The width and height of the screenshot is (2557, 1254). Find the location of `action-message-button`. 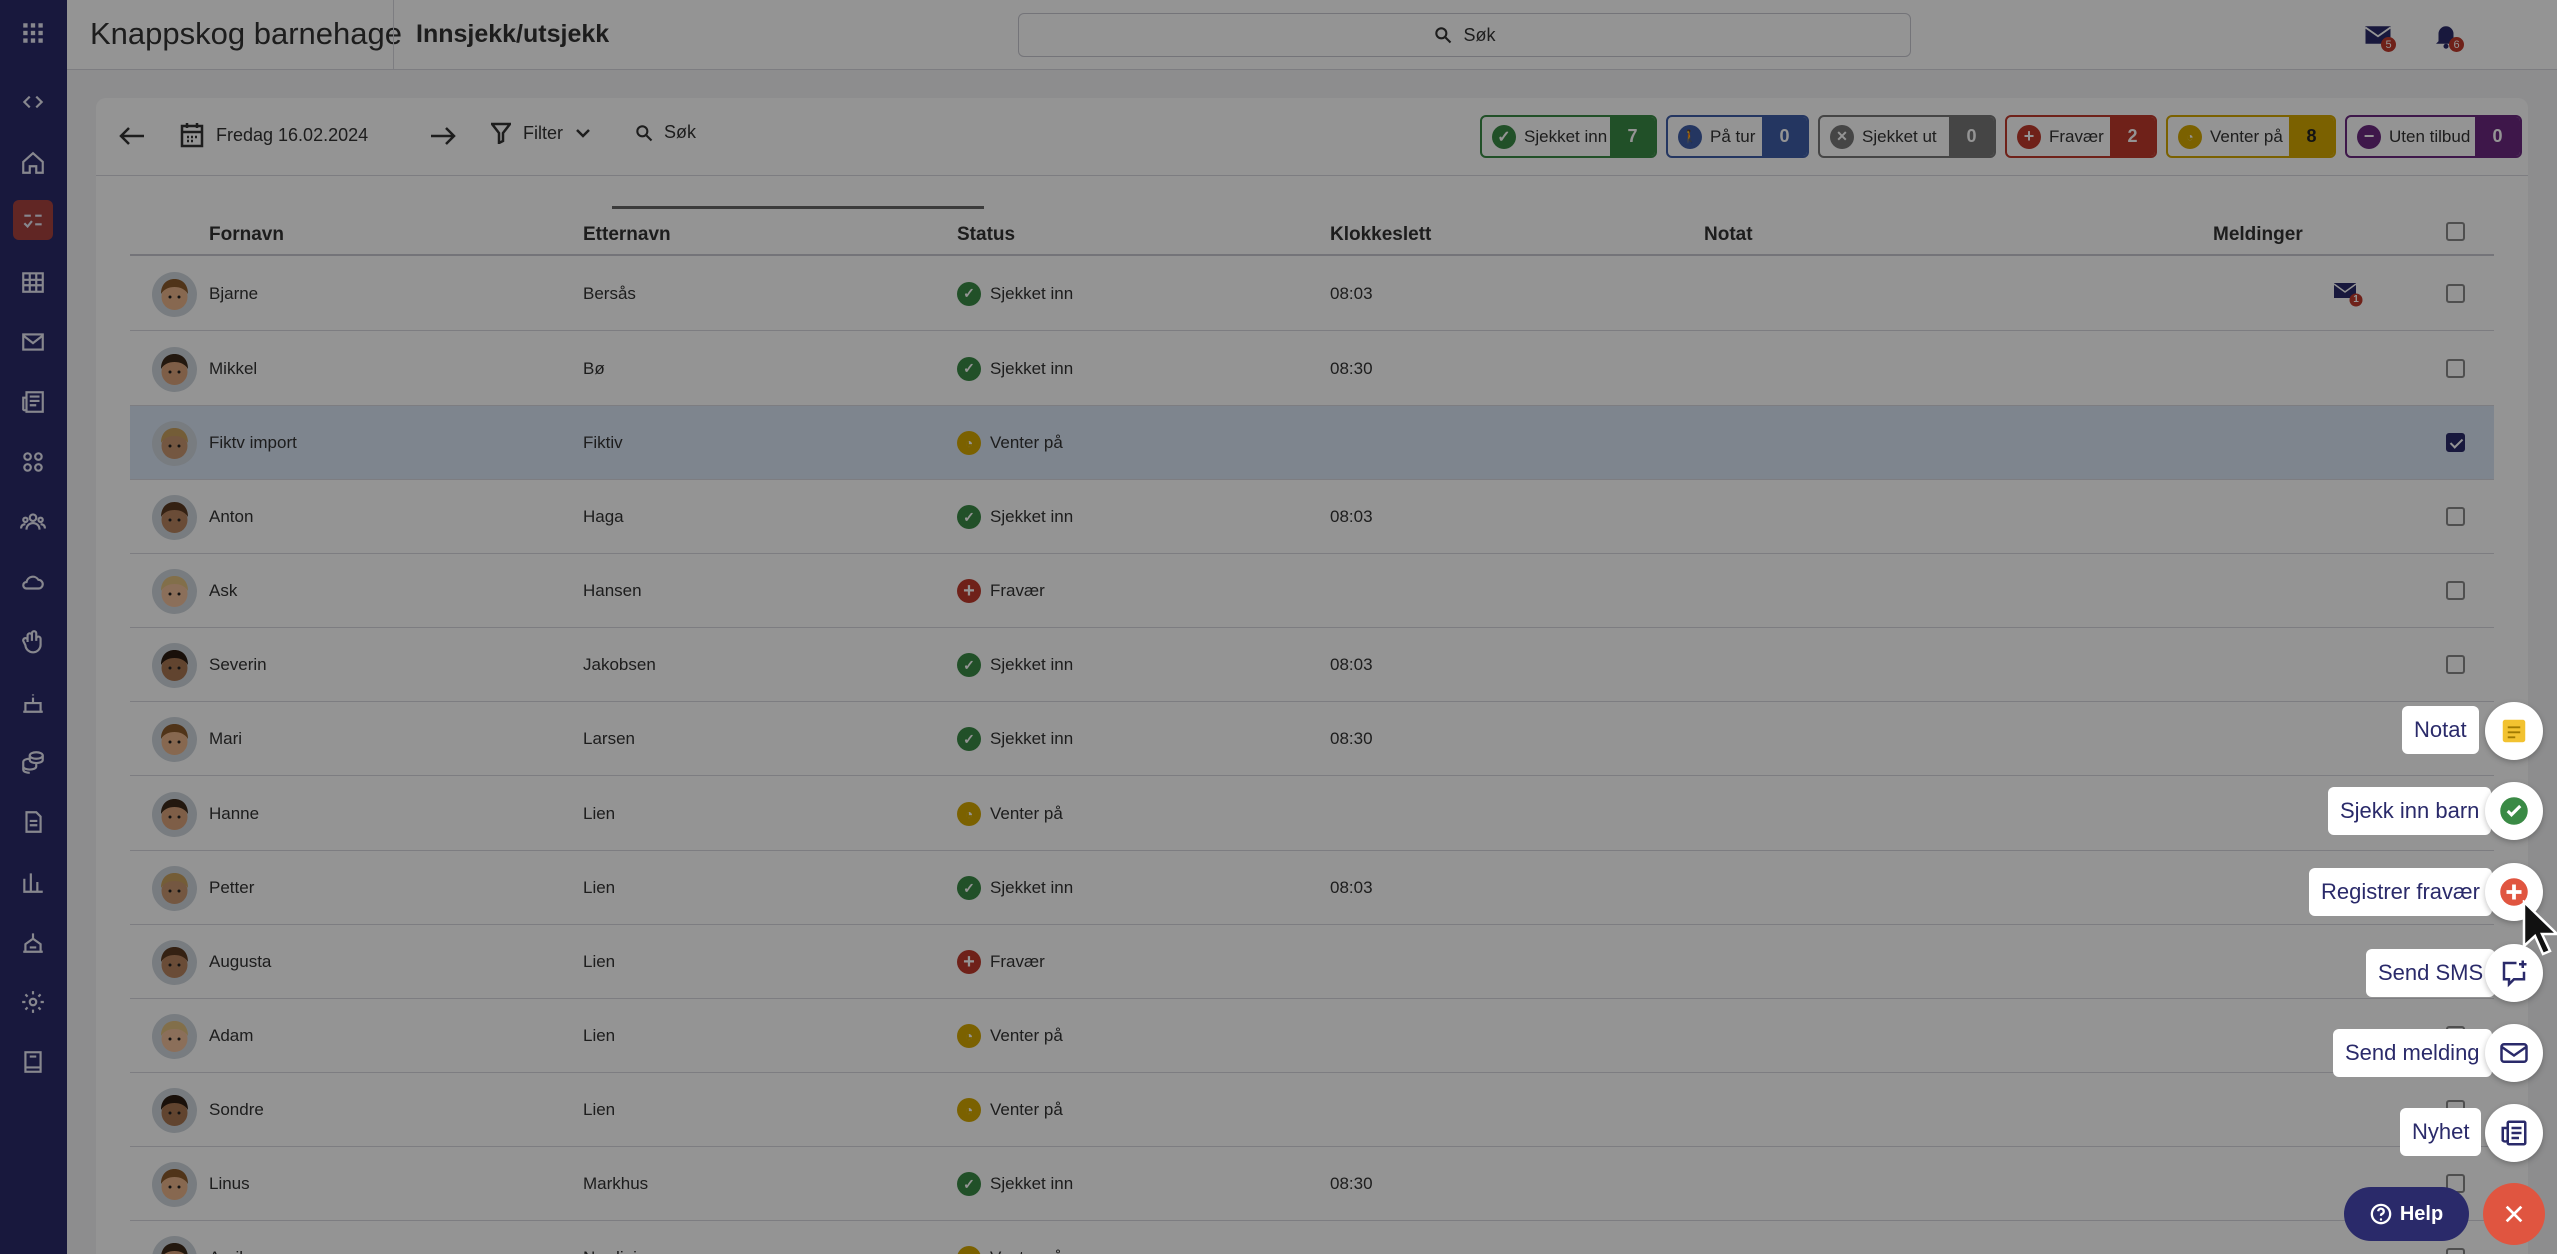

action-message-button is located at coordinates (2514, 1053).